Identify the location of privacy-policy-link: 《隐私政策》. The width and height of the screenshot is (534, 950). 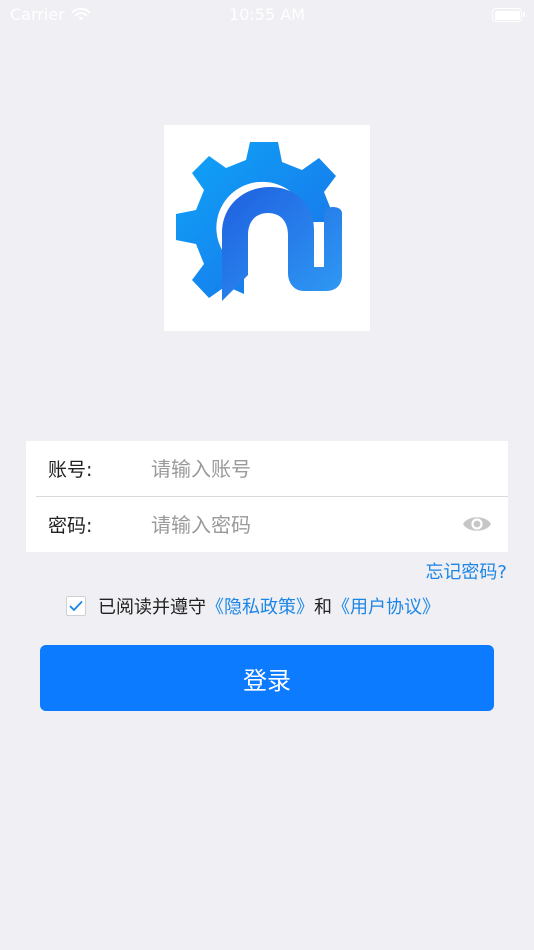
(260, 606).